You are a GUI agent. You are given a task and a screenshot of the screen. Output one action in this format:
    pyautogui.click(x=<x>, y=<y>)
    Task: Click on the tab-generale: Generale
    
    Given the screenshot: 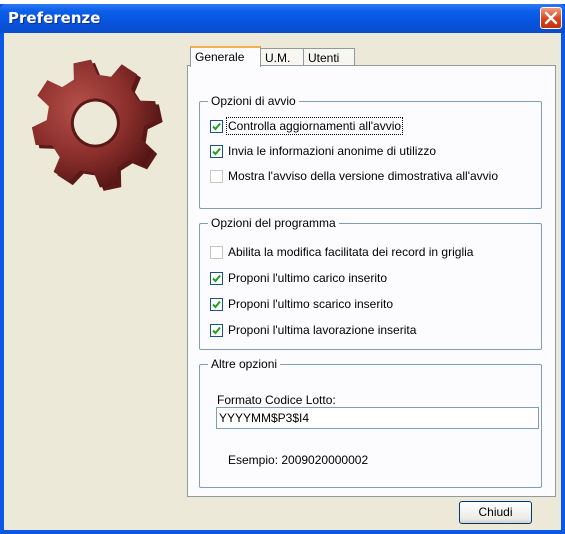 What is the action you would take?
    pyautogui.click(x=225, y=56)
    